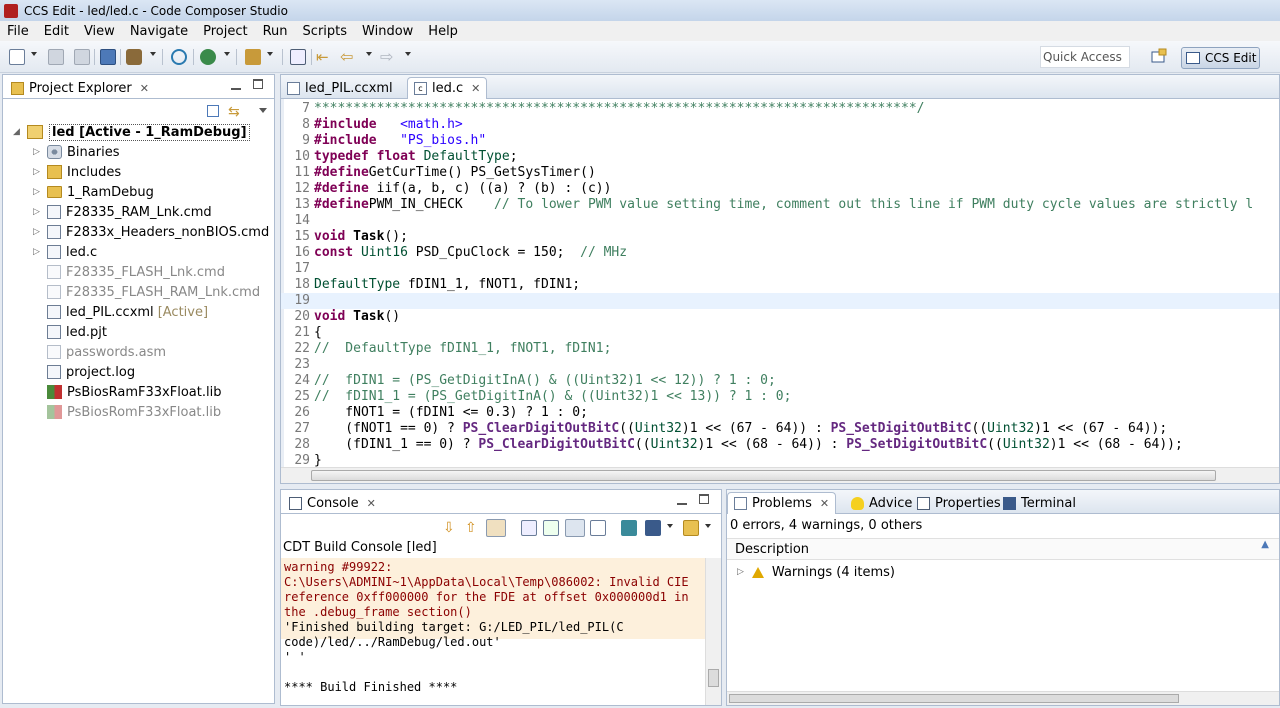 This screenshot has width=1280, height=708. Describe the element at coordinates (325, 31) in the screenshot. I see `menu-scripts: Scripts` at that location.